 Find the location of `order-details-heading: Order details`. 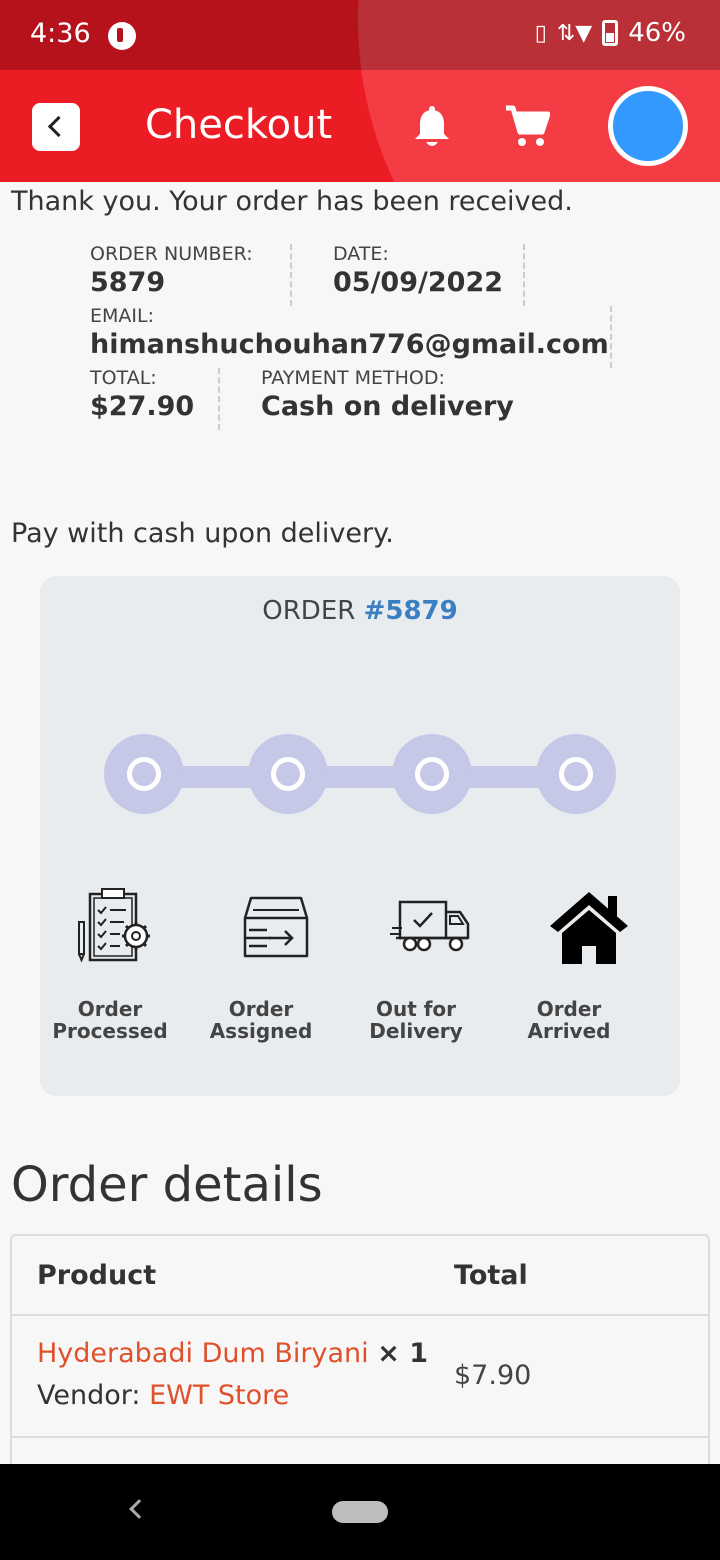

order-details-heading: Order details is located at coordinates (167, 1185).